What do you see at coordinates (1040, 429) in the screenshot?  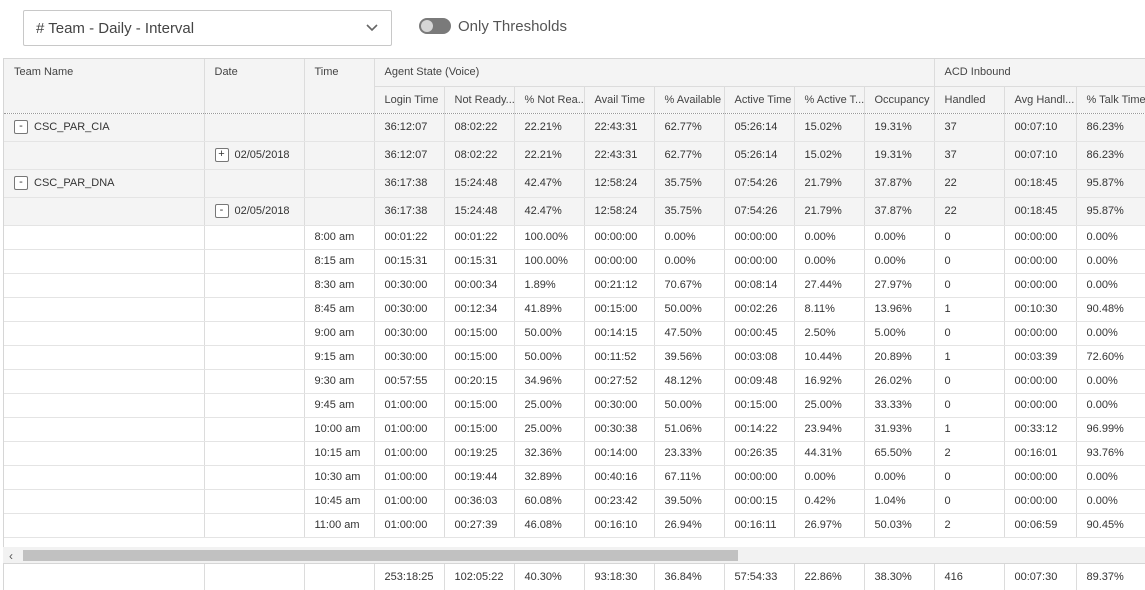 I see `metric-cell: 00:33:12` at bounding box center [1040, 429].